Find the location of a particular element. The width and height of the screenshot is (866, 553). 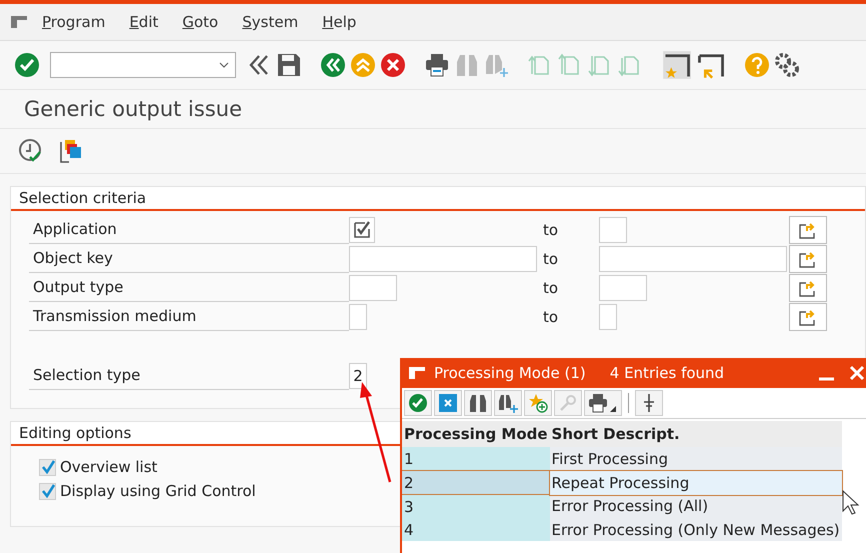

caret-icon is located at coordinates (224, 65).